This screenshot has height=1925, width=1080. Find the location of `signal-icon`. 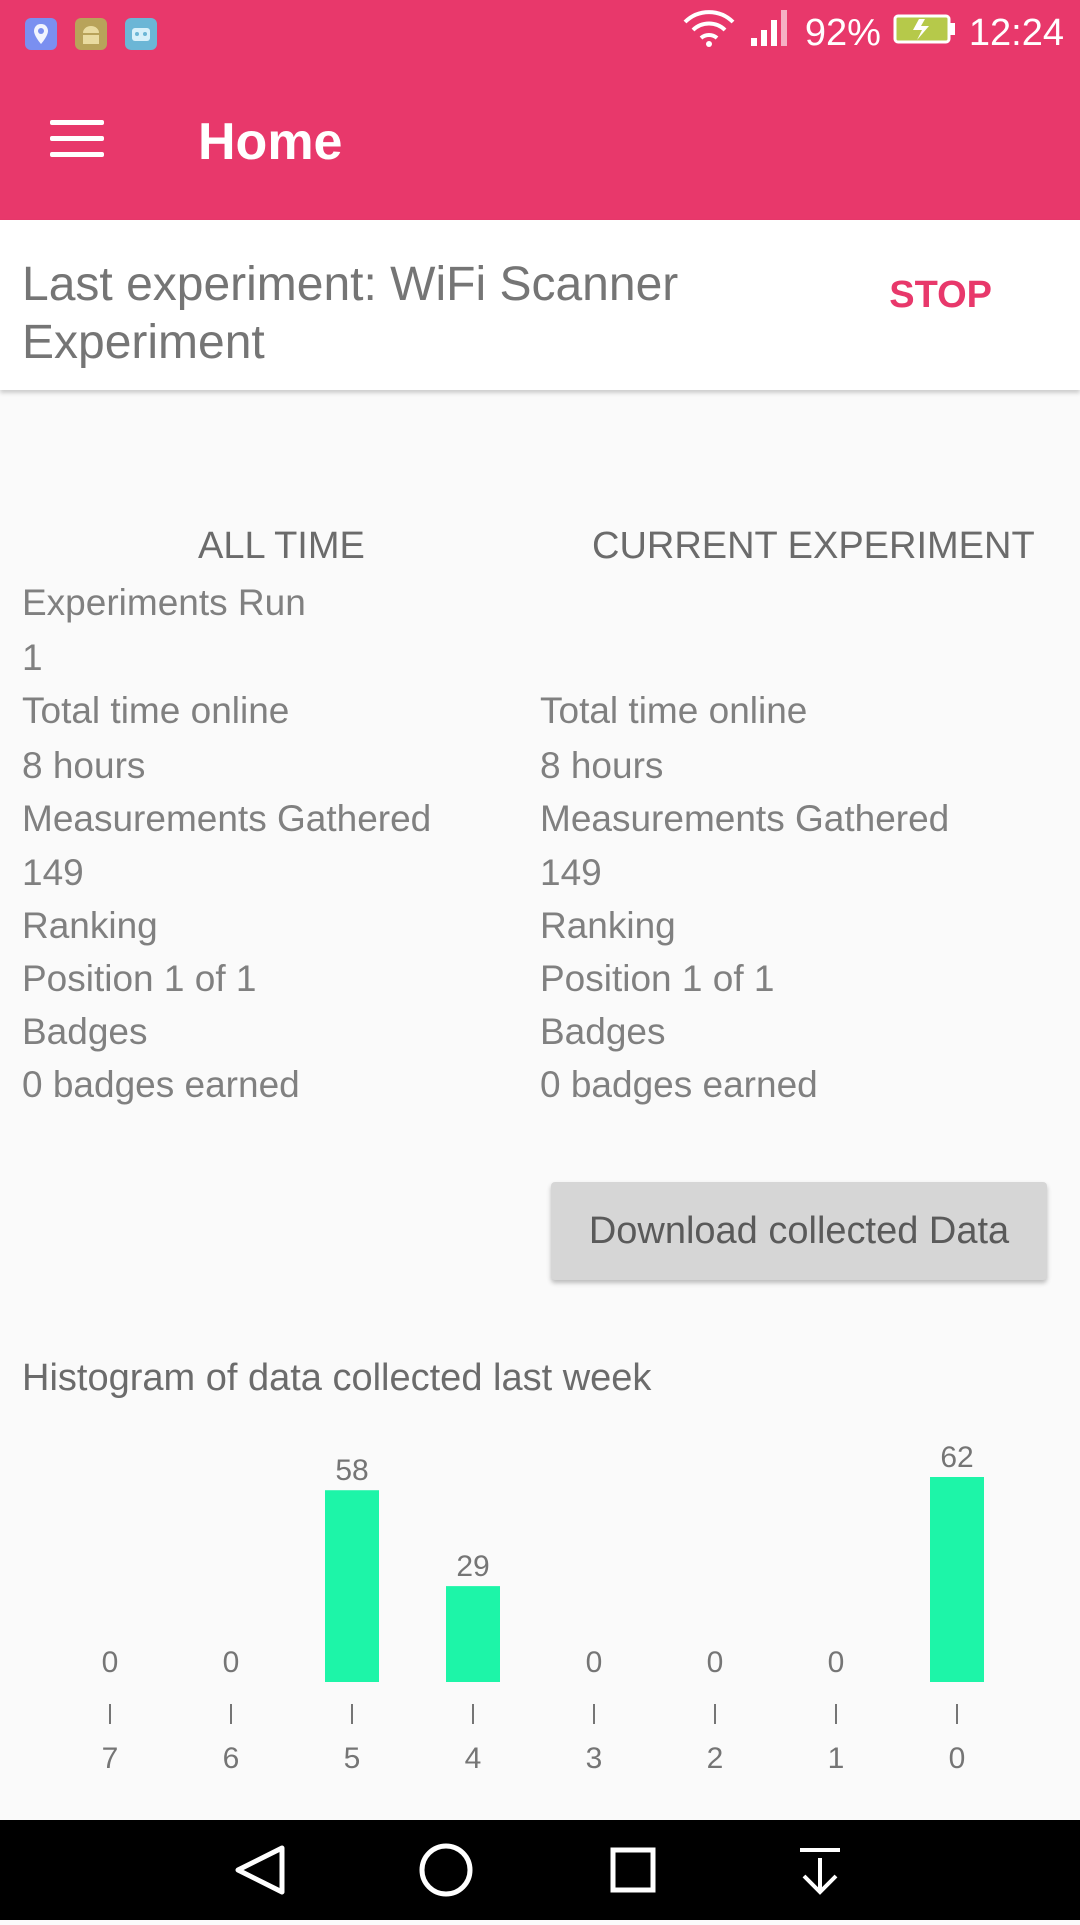

signal-icon is located at coordinates (771, 33).